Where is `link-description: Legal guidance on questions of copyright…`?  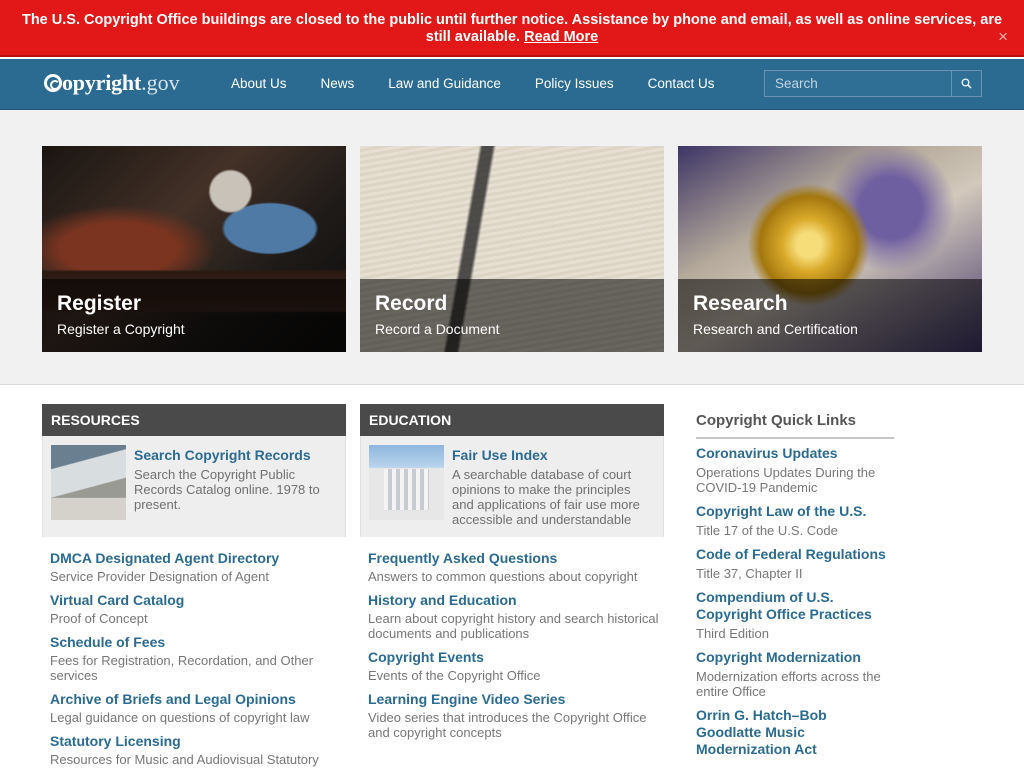 link-description: Legal guidance on questions of copyright… is located at coordinates (180, 717).